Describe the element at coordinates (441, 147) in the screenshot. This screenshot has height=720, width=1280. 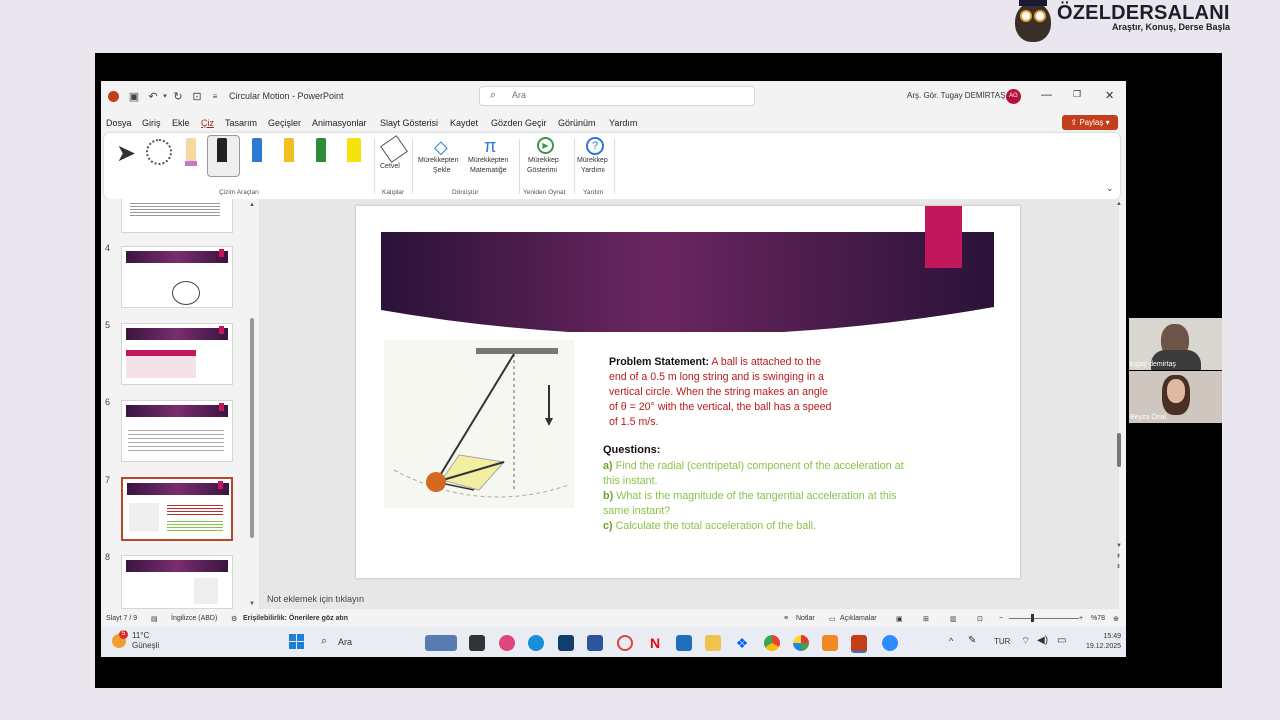
I see `ink-to-shape-icon: ◇` at that location.